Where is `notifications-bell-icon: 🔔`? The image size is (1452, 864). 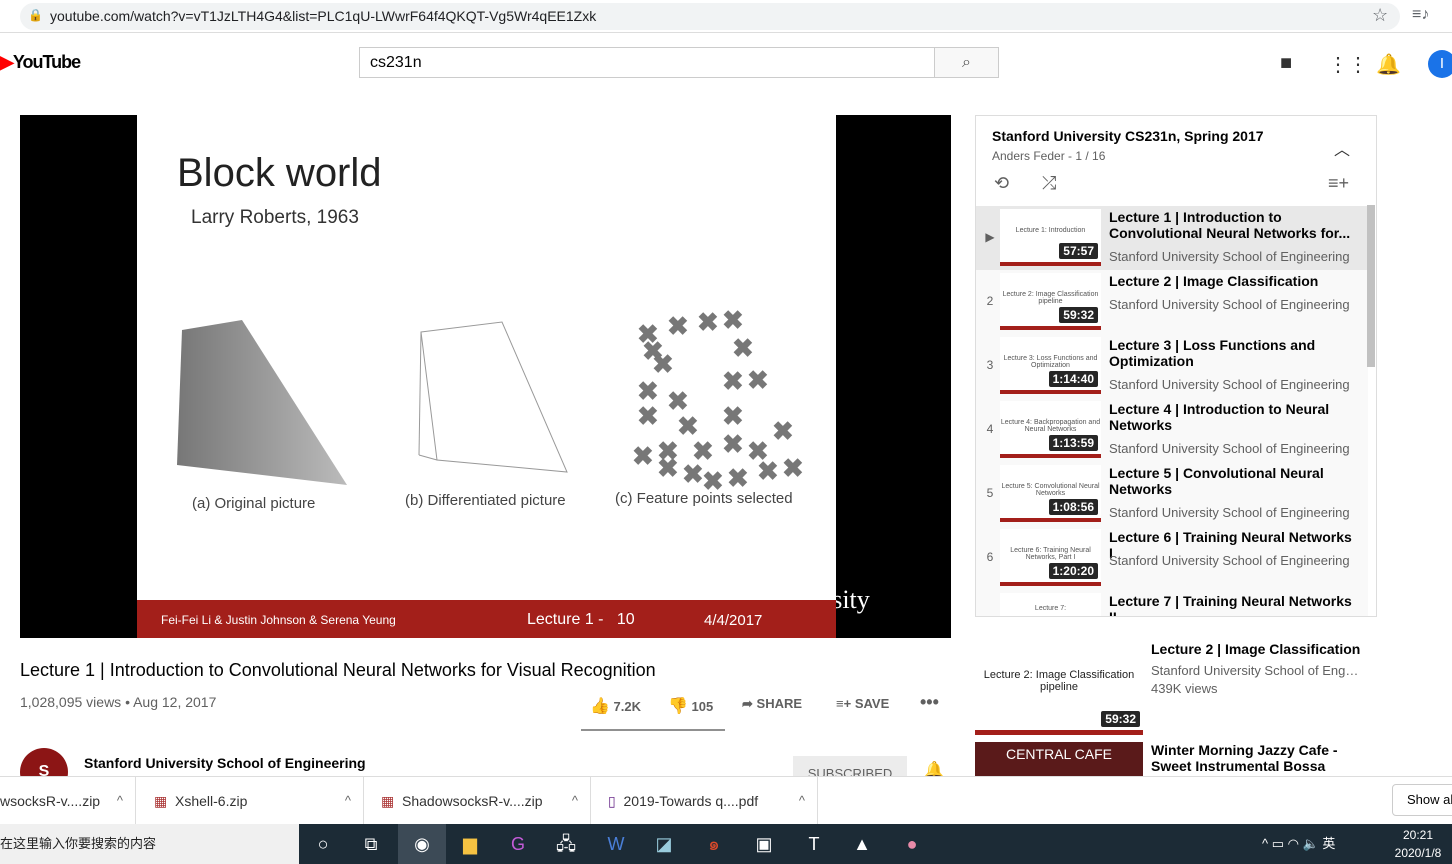
notifications-bell-icon: 🔔 is located at coordinates (1388, 64).